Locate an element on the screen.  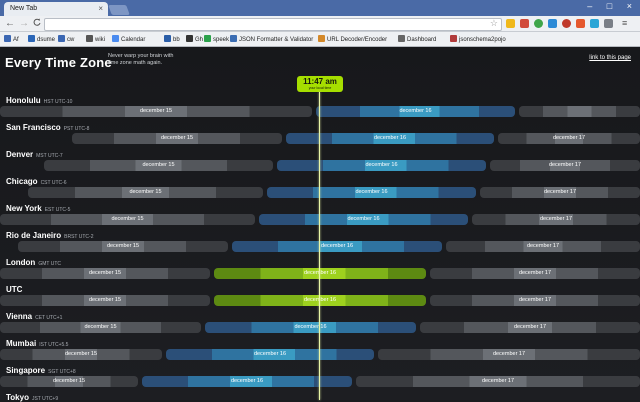
address-bar: ☆ is located at coordinates (273, 24).